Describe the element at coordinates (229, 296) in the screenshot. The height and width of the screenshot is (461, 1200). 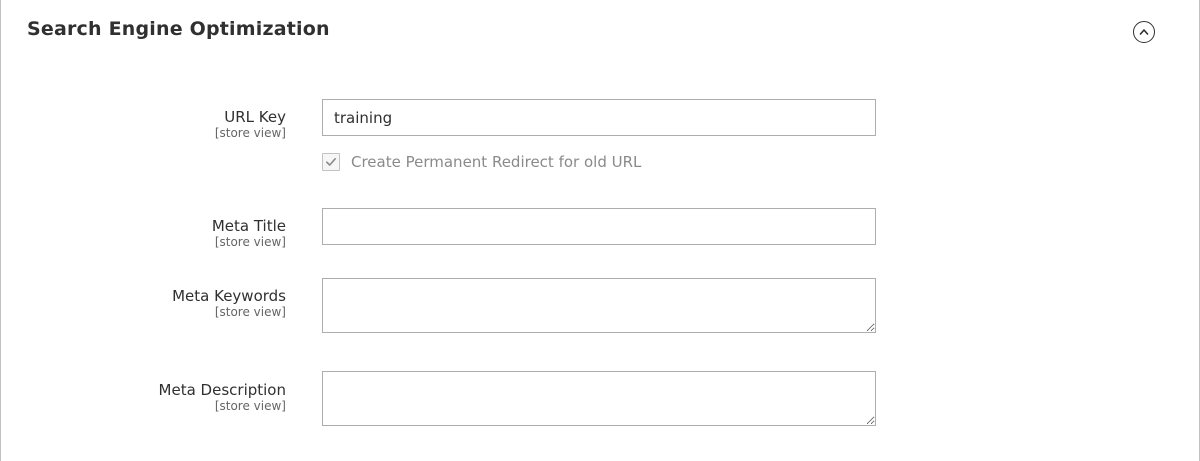
I see `meta-keywords-label-text: Meta Keywords` at that location.